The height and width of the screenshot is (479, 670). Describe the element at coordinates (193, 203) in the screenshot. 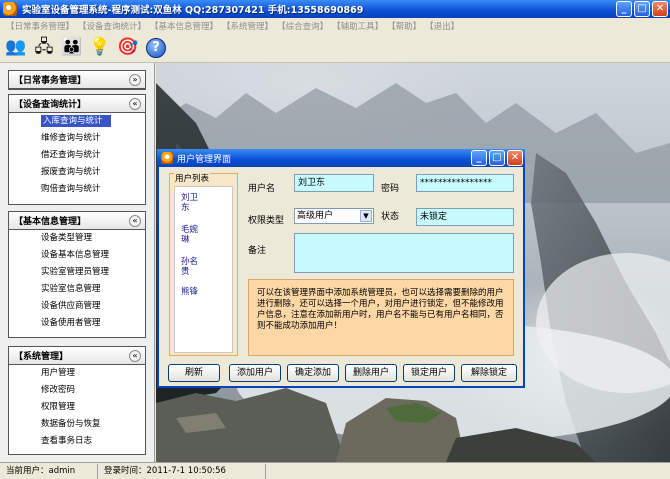

I see `list-item: 刘卫东` at that location.